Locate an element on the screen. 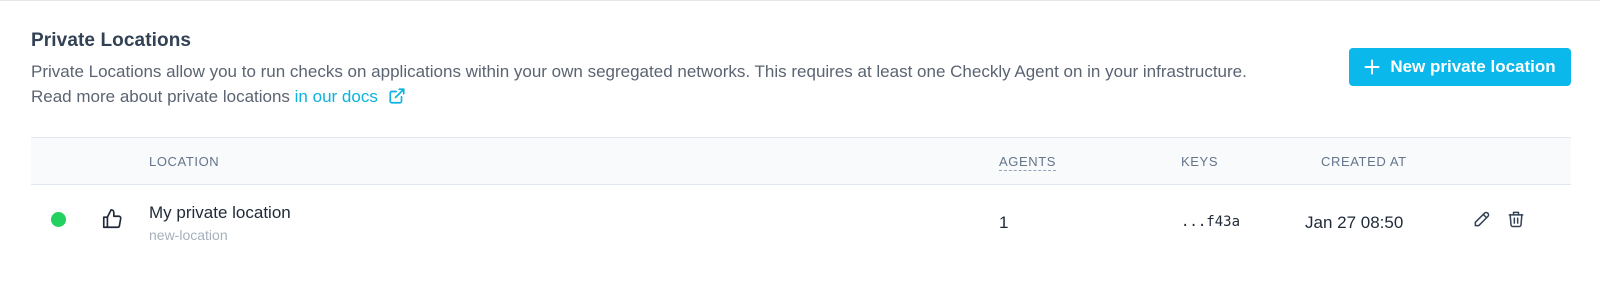  api-key-suffix: ...f43a is located at coordinates (1211, 222).